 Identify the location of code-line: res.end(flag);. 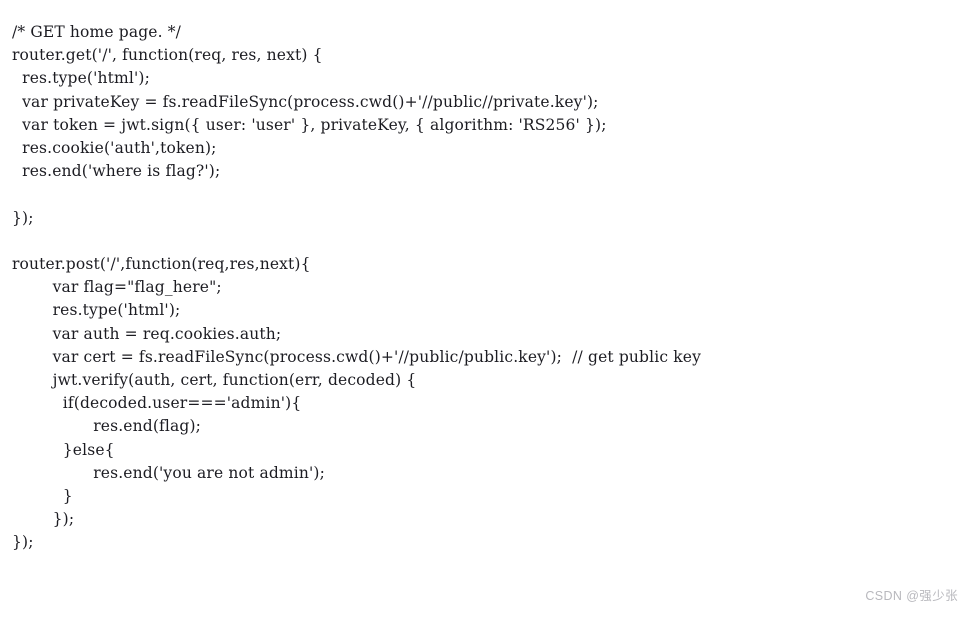
(107, 426).